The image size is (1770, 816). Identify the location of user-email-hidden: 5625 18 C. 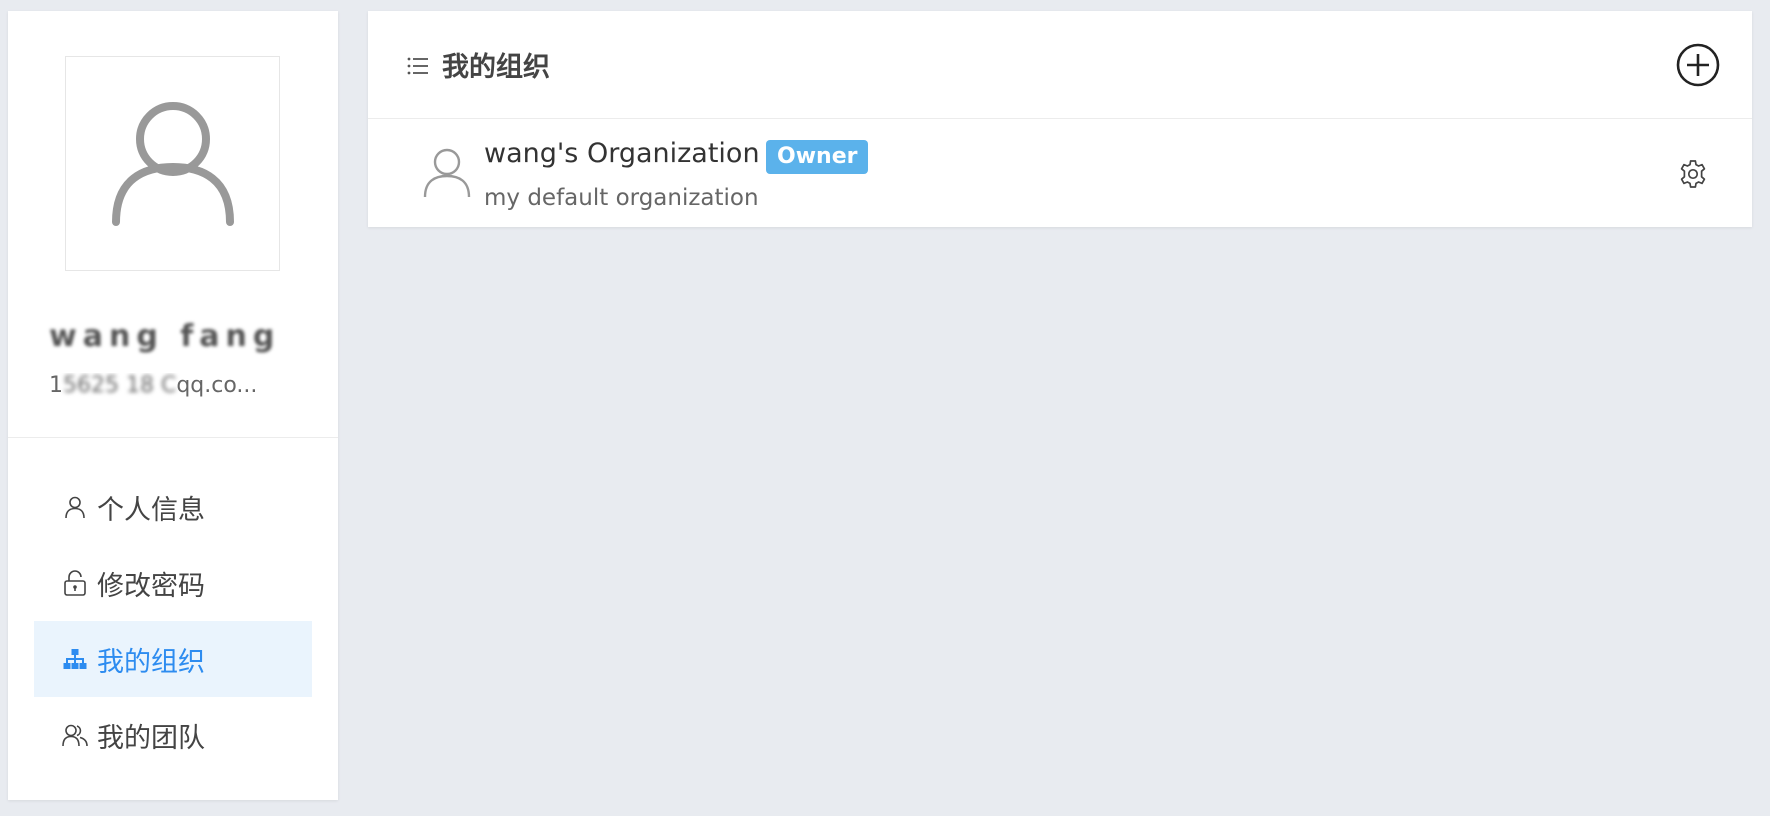
(120, 385).